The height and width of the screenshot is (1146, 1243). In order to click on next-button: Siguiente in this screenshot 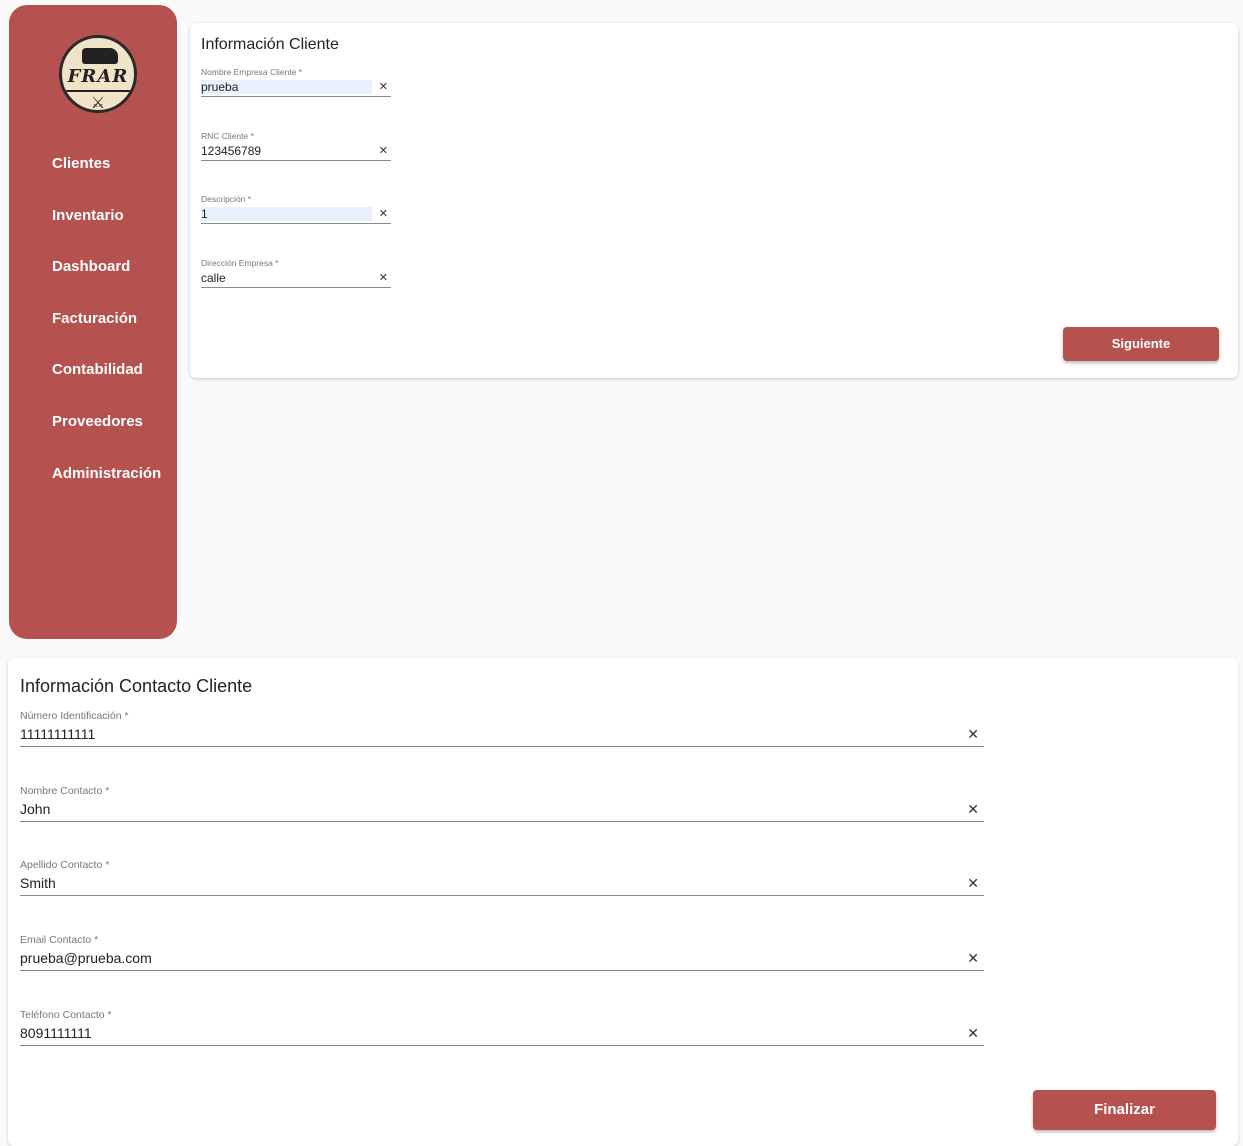, I will do `click(1141, 344)`.